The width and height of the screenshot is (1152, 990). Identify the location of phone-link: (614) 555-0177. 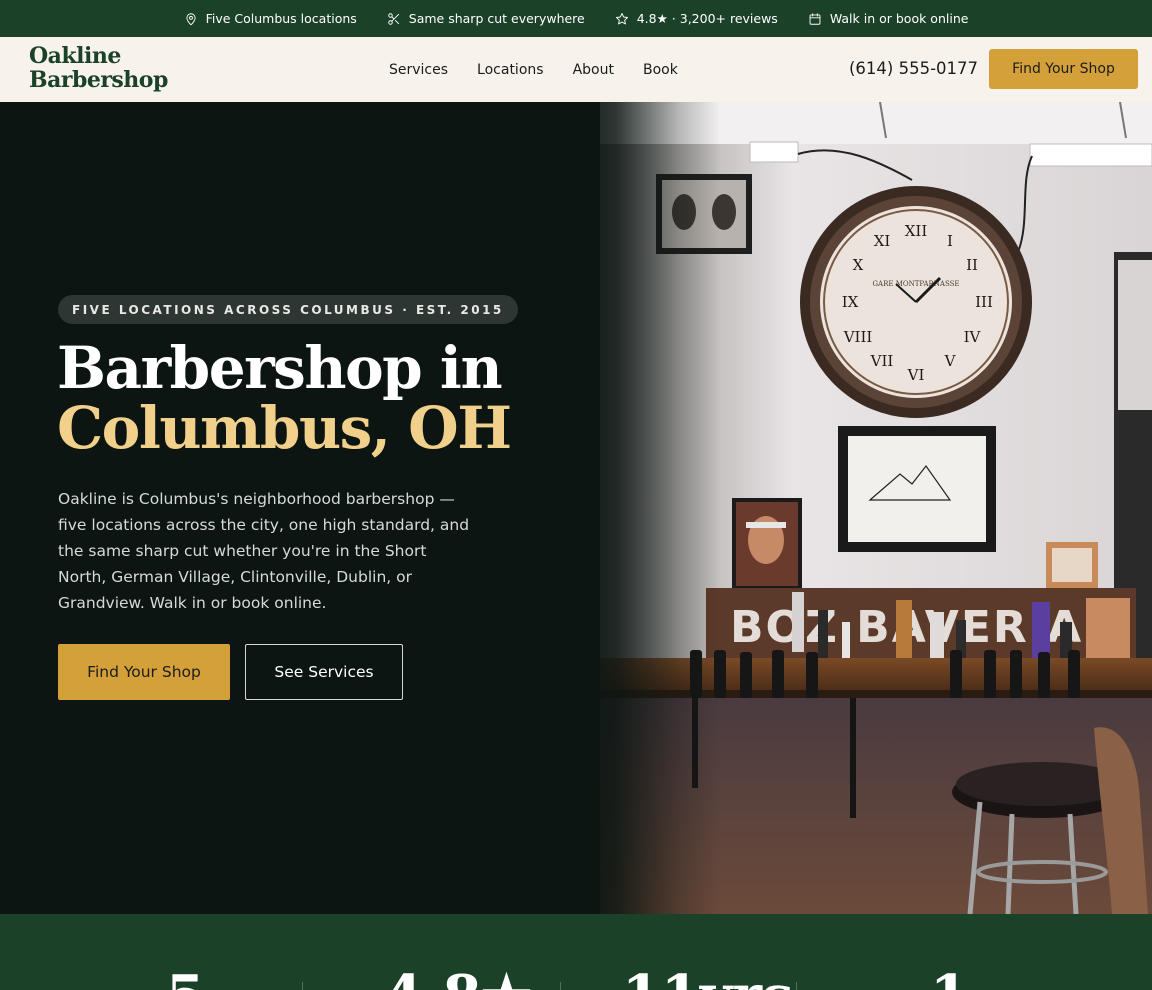
(913, 68).